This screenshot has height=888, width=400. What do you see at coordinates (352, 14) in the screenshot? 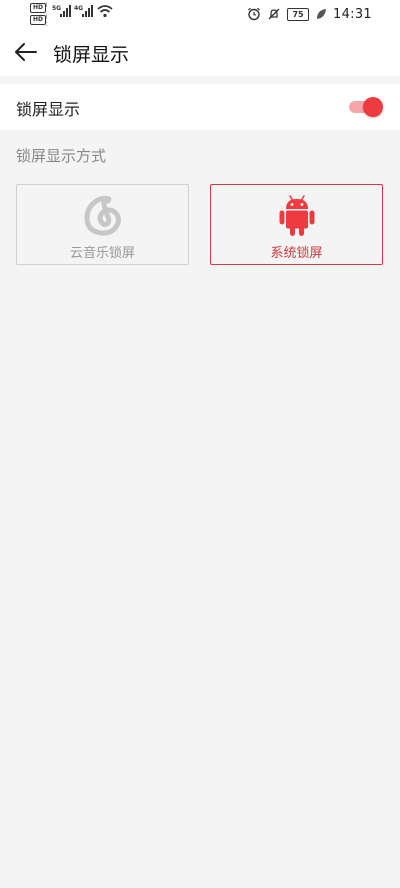
I see `status-time: 14:31` at bounding box center [352, 14].